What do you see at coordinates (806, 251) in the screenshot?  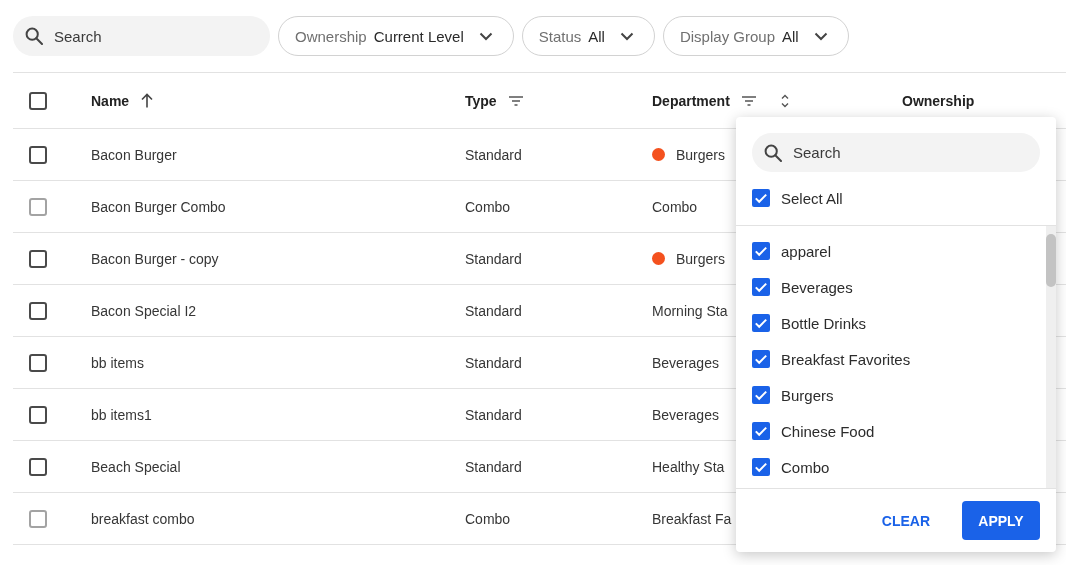 I see `checkbox-label: apparel` at bounding box center [806, 251].